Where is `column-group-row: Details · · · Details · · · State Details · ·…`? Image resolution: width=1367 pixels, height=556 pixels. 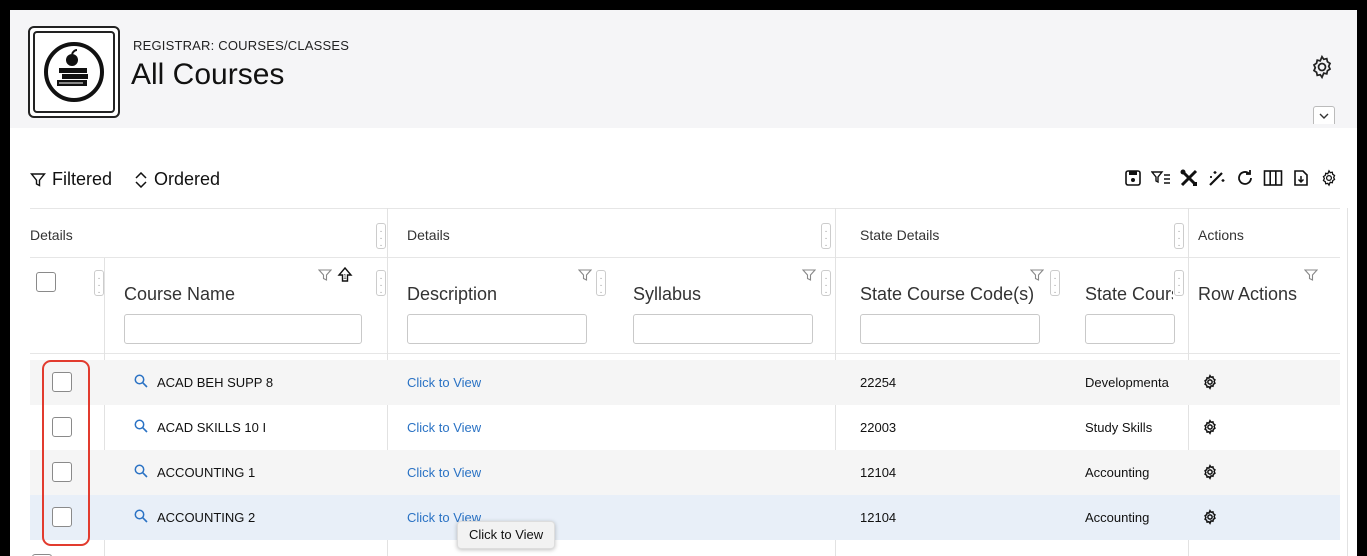 column-group-row: Details · · · Details · · · State Details · ·… is located at coordinates (685, 233).